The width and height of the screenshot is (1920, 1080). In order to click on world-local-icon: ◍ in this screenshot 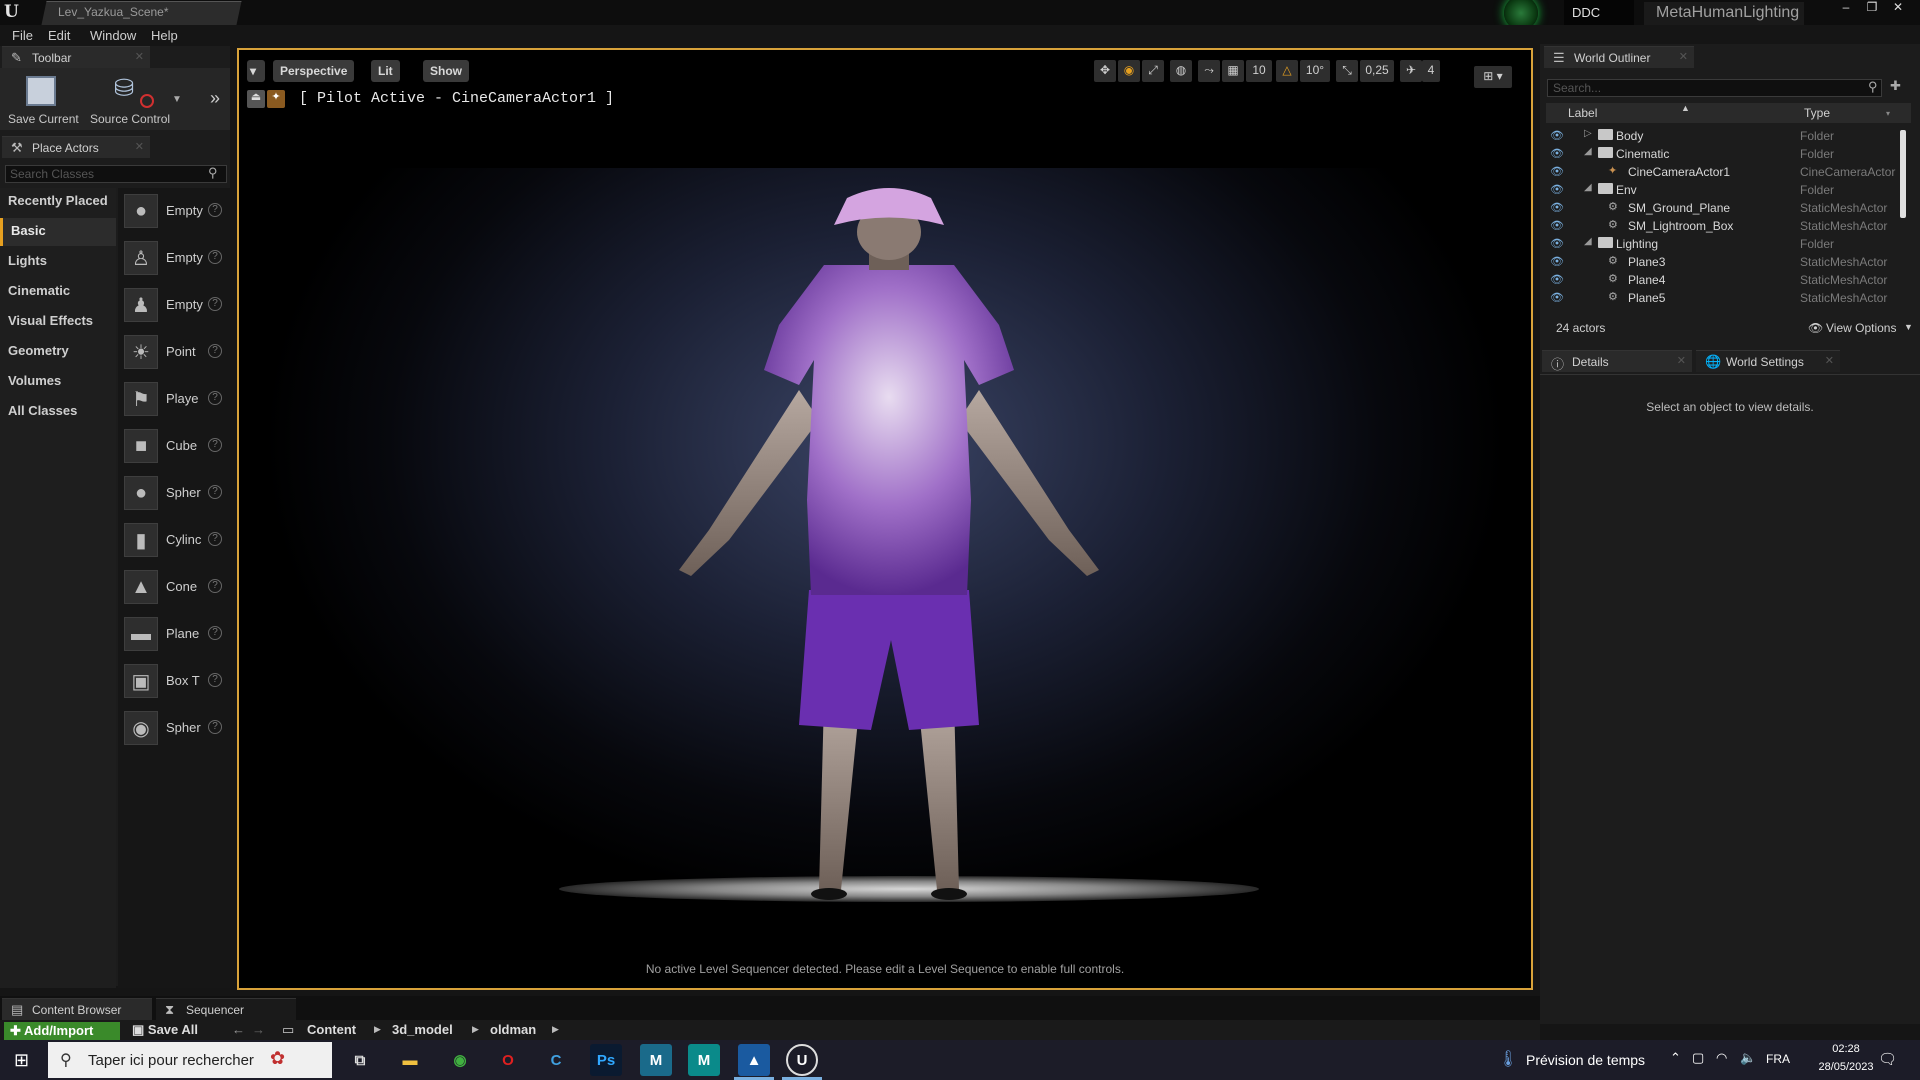, I will do `click(1181, 71)`.